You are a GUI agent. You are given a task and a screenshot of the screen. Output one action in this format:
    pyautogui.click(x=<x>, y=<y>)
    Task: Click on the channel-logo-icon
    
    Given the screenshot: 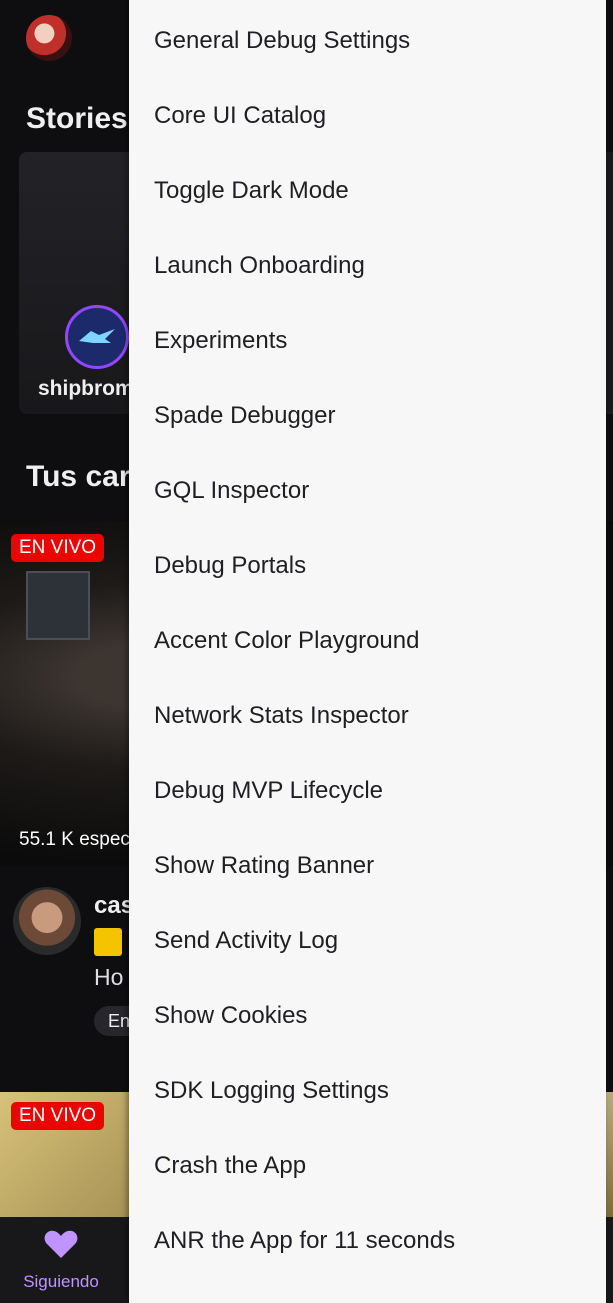 What is the action you would take?
    pyautogui.click(x=97, y=336)
    